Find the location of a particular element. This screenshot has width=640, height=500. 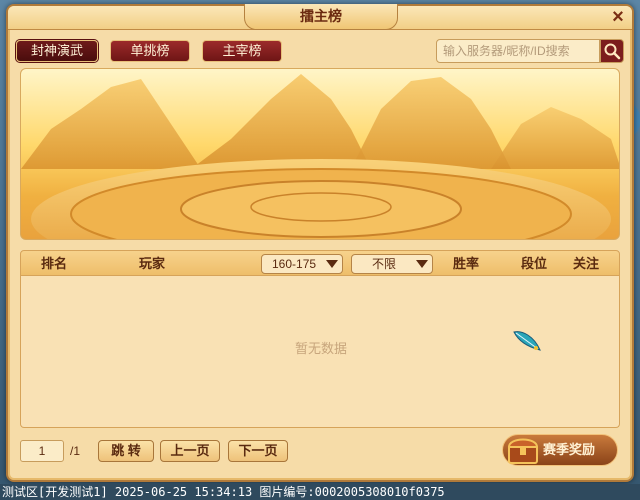

page-number-input: 1 is located at coordinates (42, 451).